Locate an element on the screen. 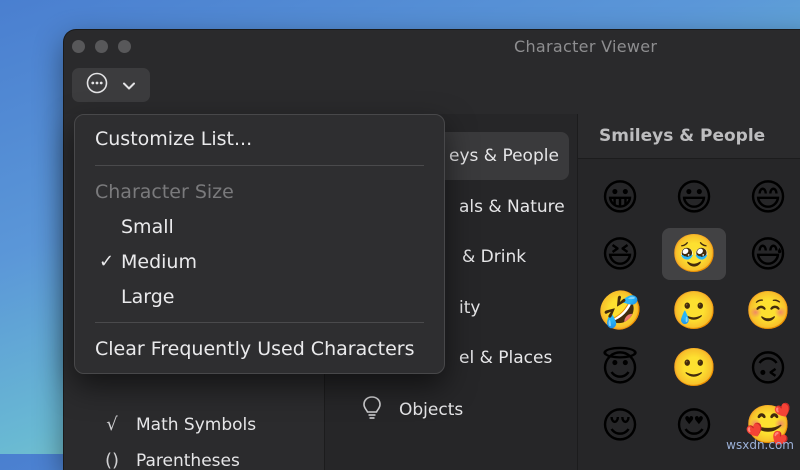 This screenshot has height=470, width=800. emoji-cell: 😆 is located at coordinates (620, 254).